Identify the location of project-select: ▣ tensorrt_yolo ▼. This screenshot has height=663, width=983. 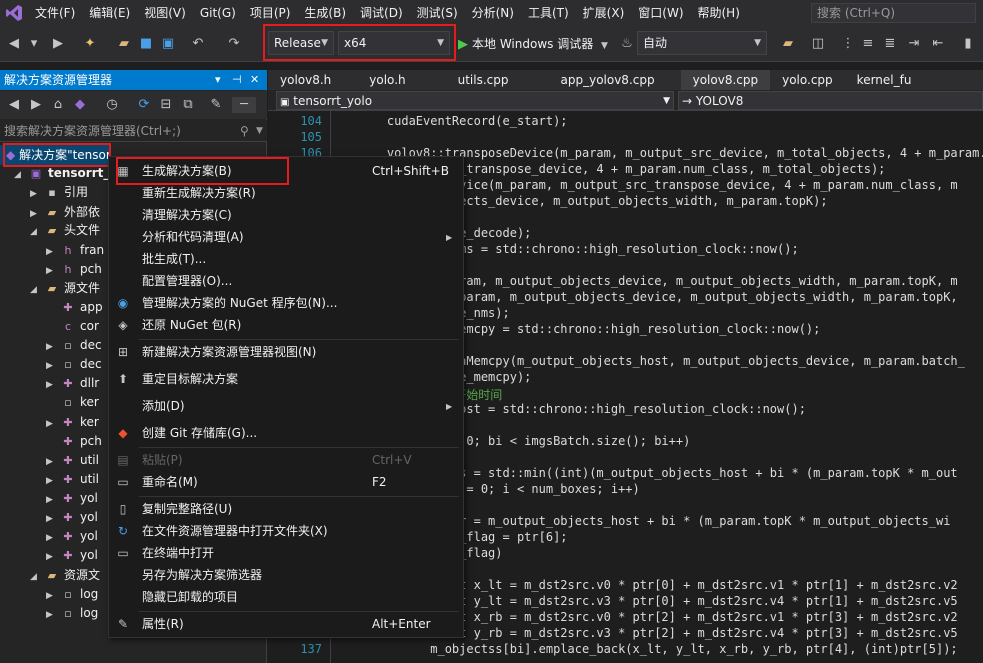
(475, 100).